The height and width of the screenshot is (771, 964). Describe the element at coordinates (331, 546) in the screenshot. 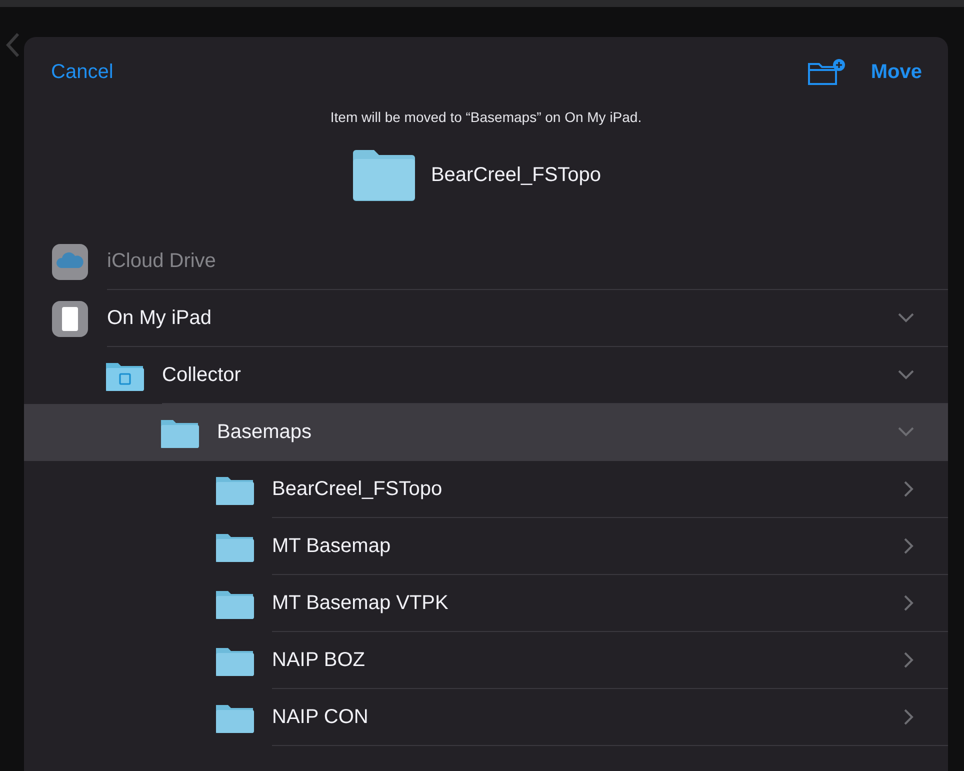

I see `location-name: MT Basemap` at that location.